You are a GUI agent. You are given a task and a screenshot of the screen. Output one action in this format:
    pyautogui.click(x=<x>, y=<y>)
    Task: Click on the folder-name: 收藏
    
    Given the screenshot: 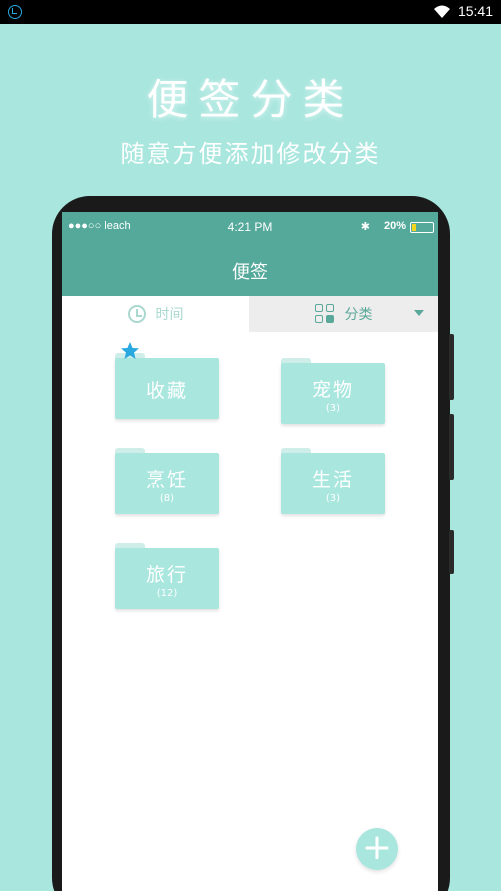 What is the action you would take?
    pyautogui.click(x=166, y=391)
    